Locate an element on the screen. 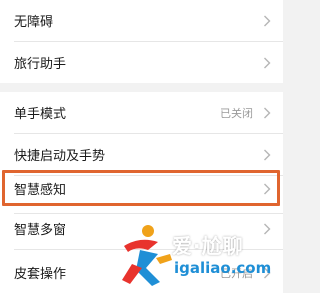 Image resolution: width=320 pixels, height=293 pixels. watermark-brand: 爱·尬聊 is located at coordinates (208, 246).